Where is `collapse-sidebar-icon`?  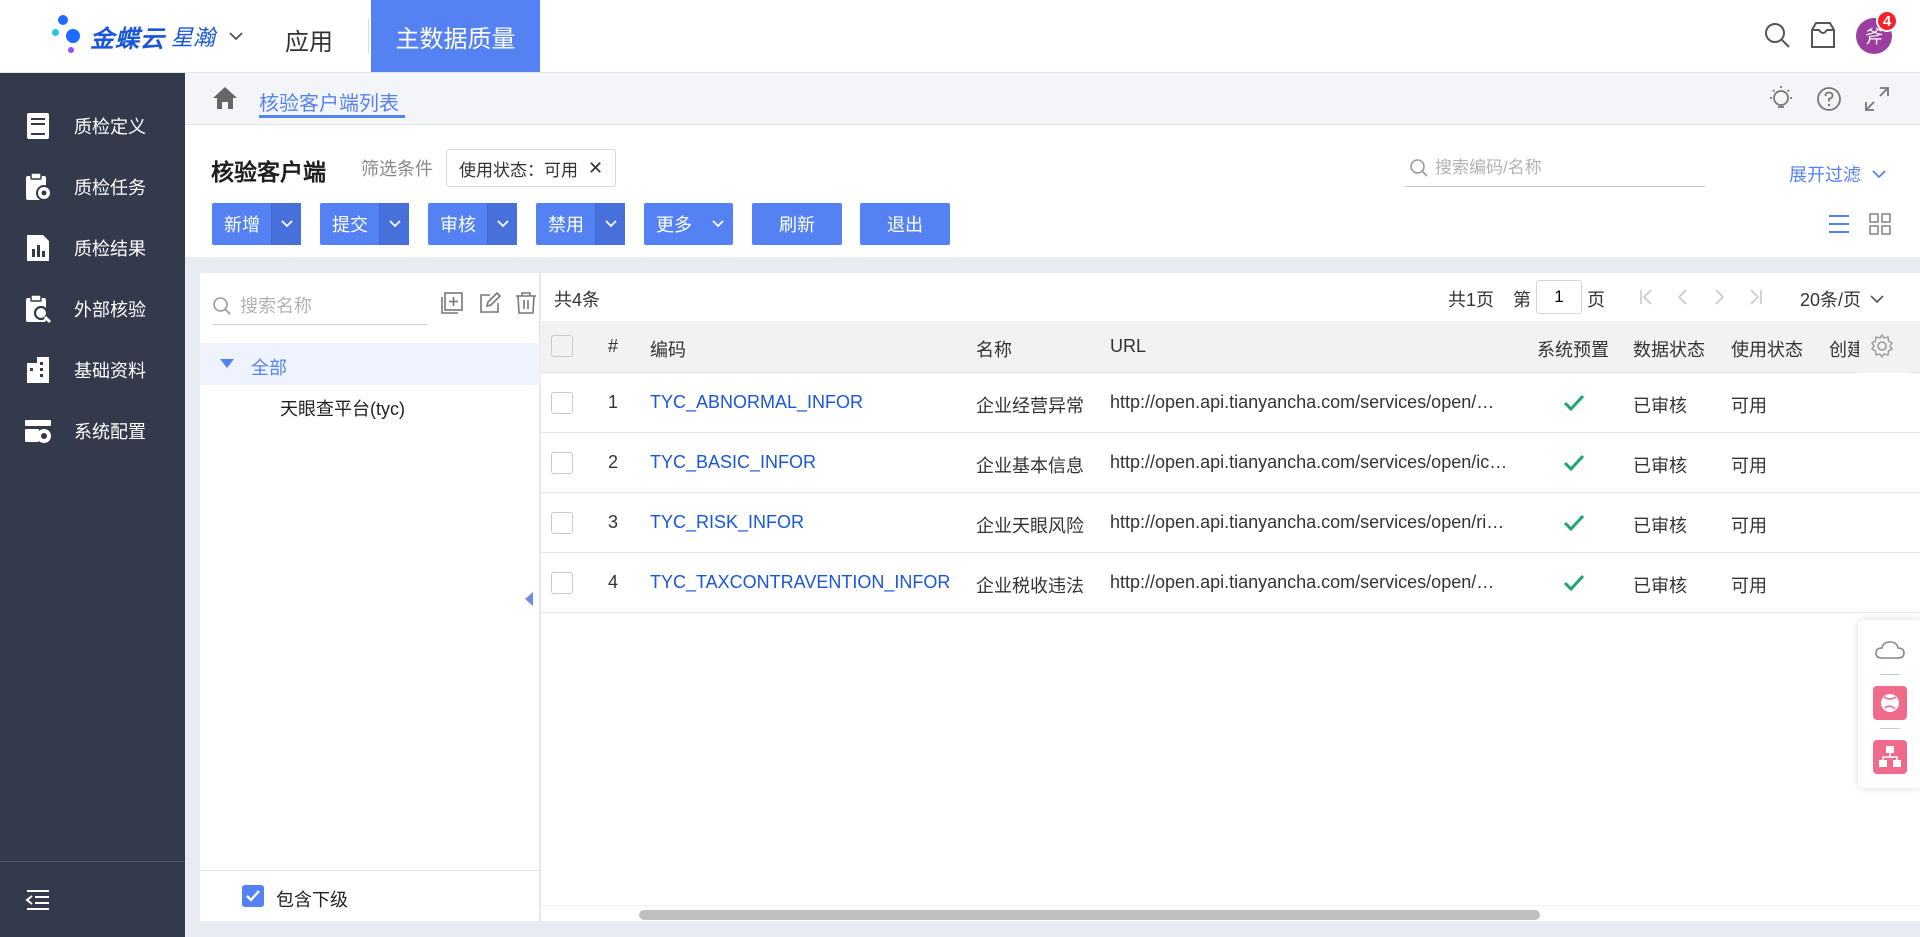
collapse-sidebar-icon is located at coordinates (38, 900).